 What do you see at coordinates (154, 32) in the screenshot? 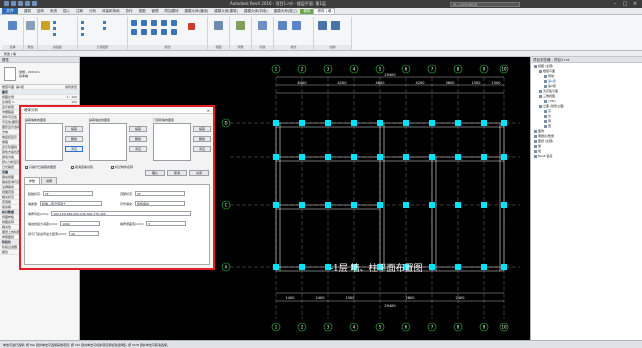
I see `rotate-icon` at bounding box center [154, 32].